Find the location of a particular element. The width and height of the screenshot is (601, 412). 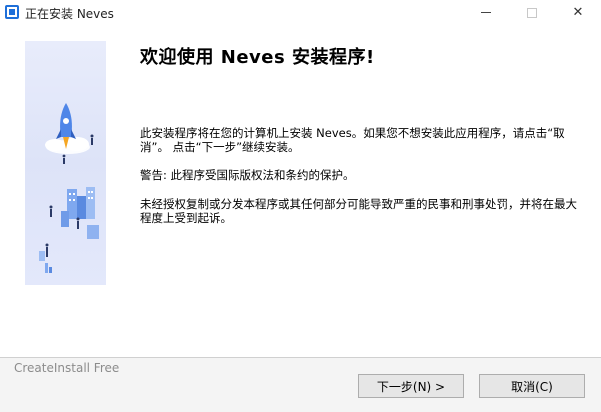

close-button: ✕ is located at coordinates (578, 12).